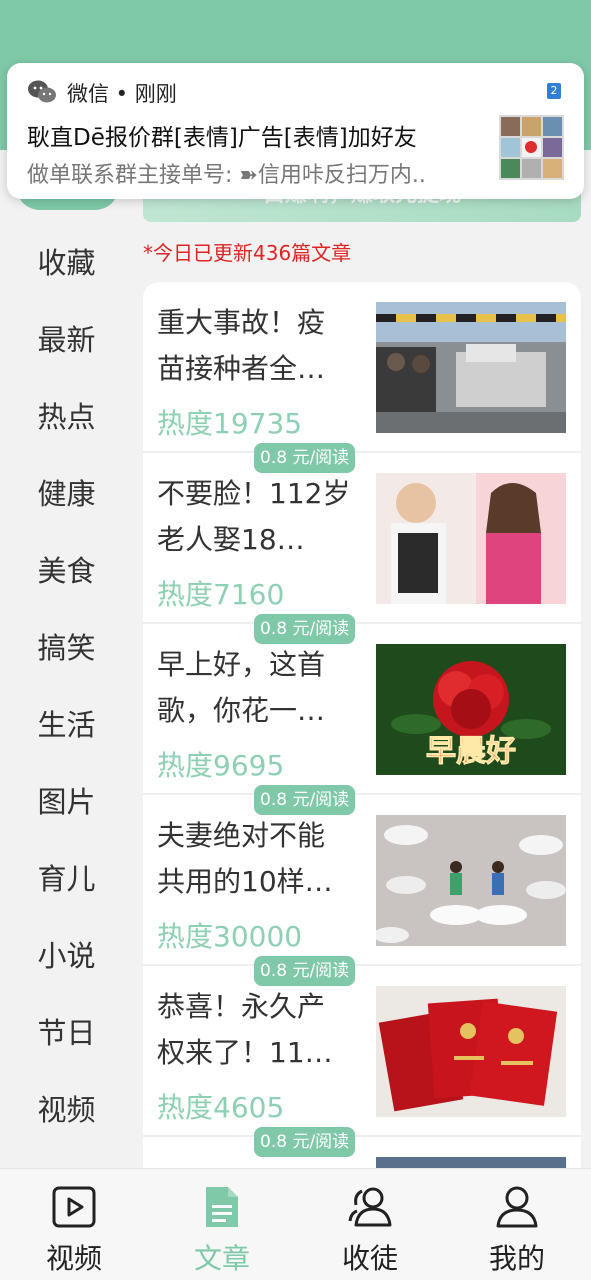  What do you see at coordinates (471, 751) in the screenshot?
I see `thumbnail-caption: 早晨好` at bounding box center [471, 751].